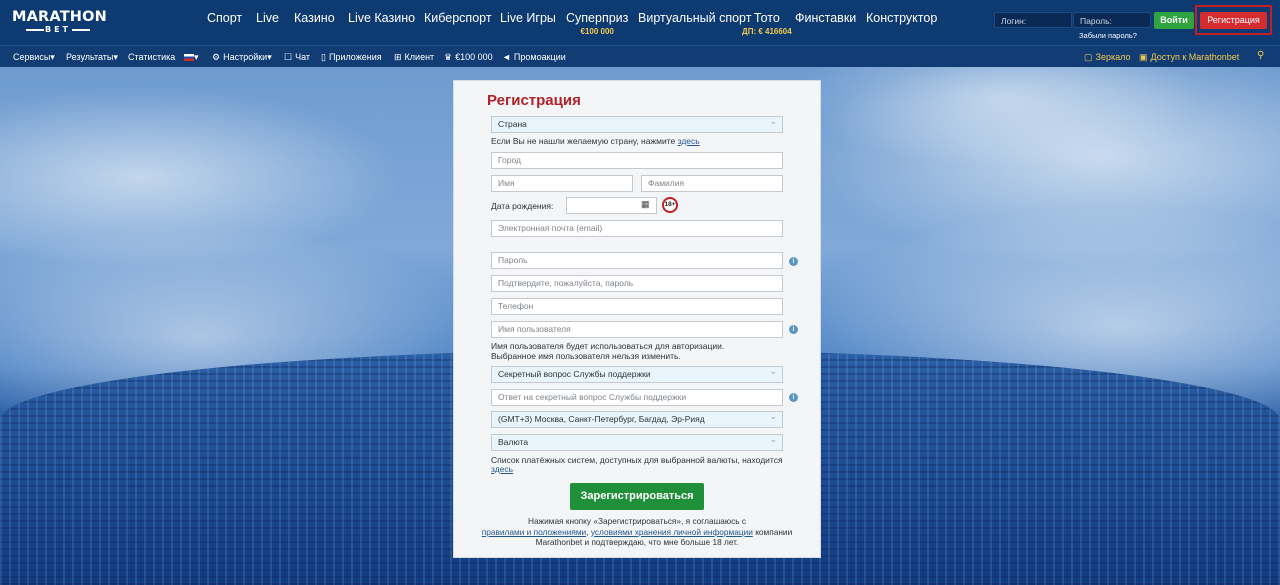  Describe the element at coordinates (1174, 20) in the screenshot. I see `login-button: Войти` at that location.